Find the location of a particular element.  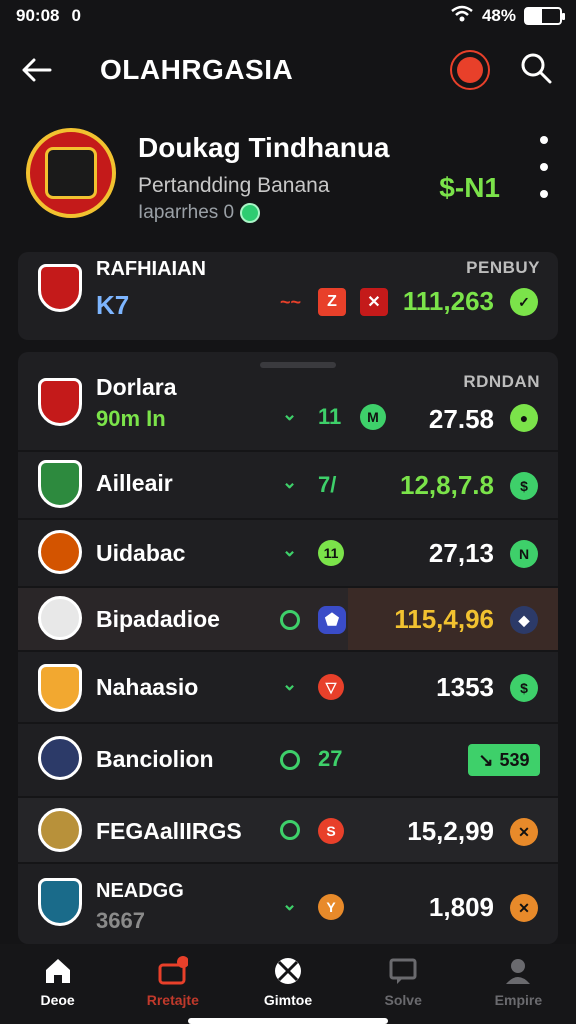

table-row: Nahaasio ⌄ ▽ 1353 $ is located at coordinates (288, 687).